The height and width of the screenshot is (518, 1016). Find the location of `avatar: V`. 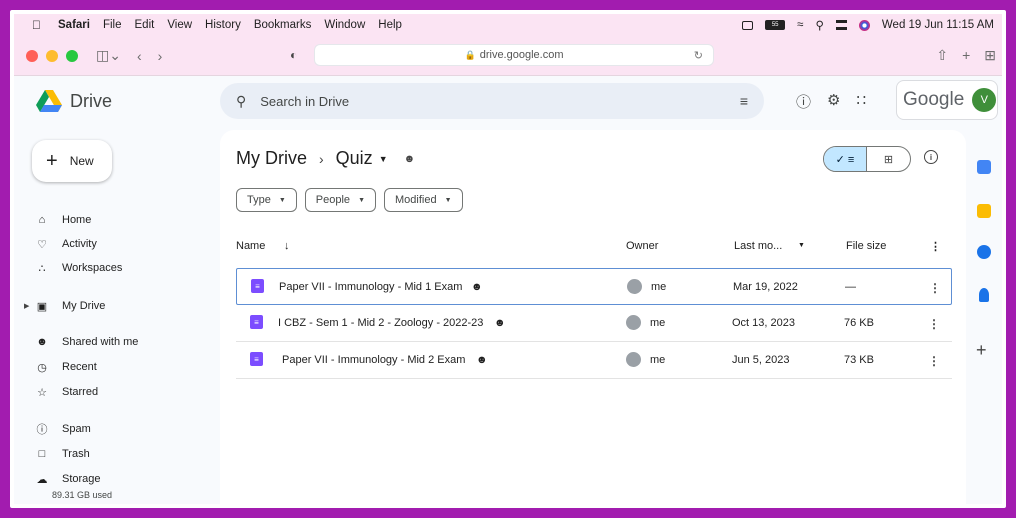

avatar: V is located at coordinates (984, 100).